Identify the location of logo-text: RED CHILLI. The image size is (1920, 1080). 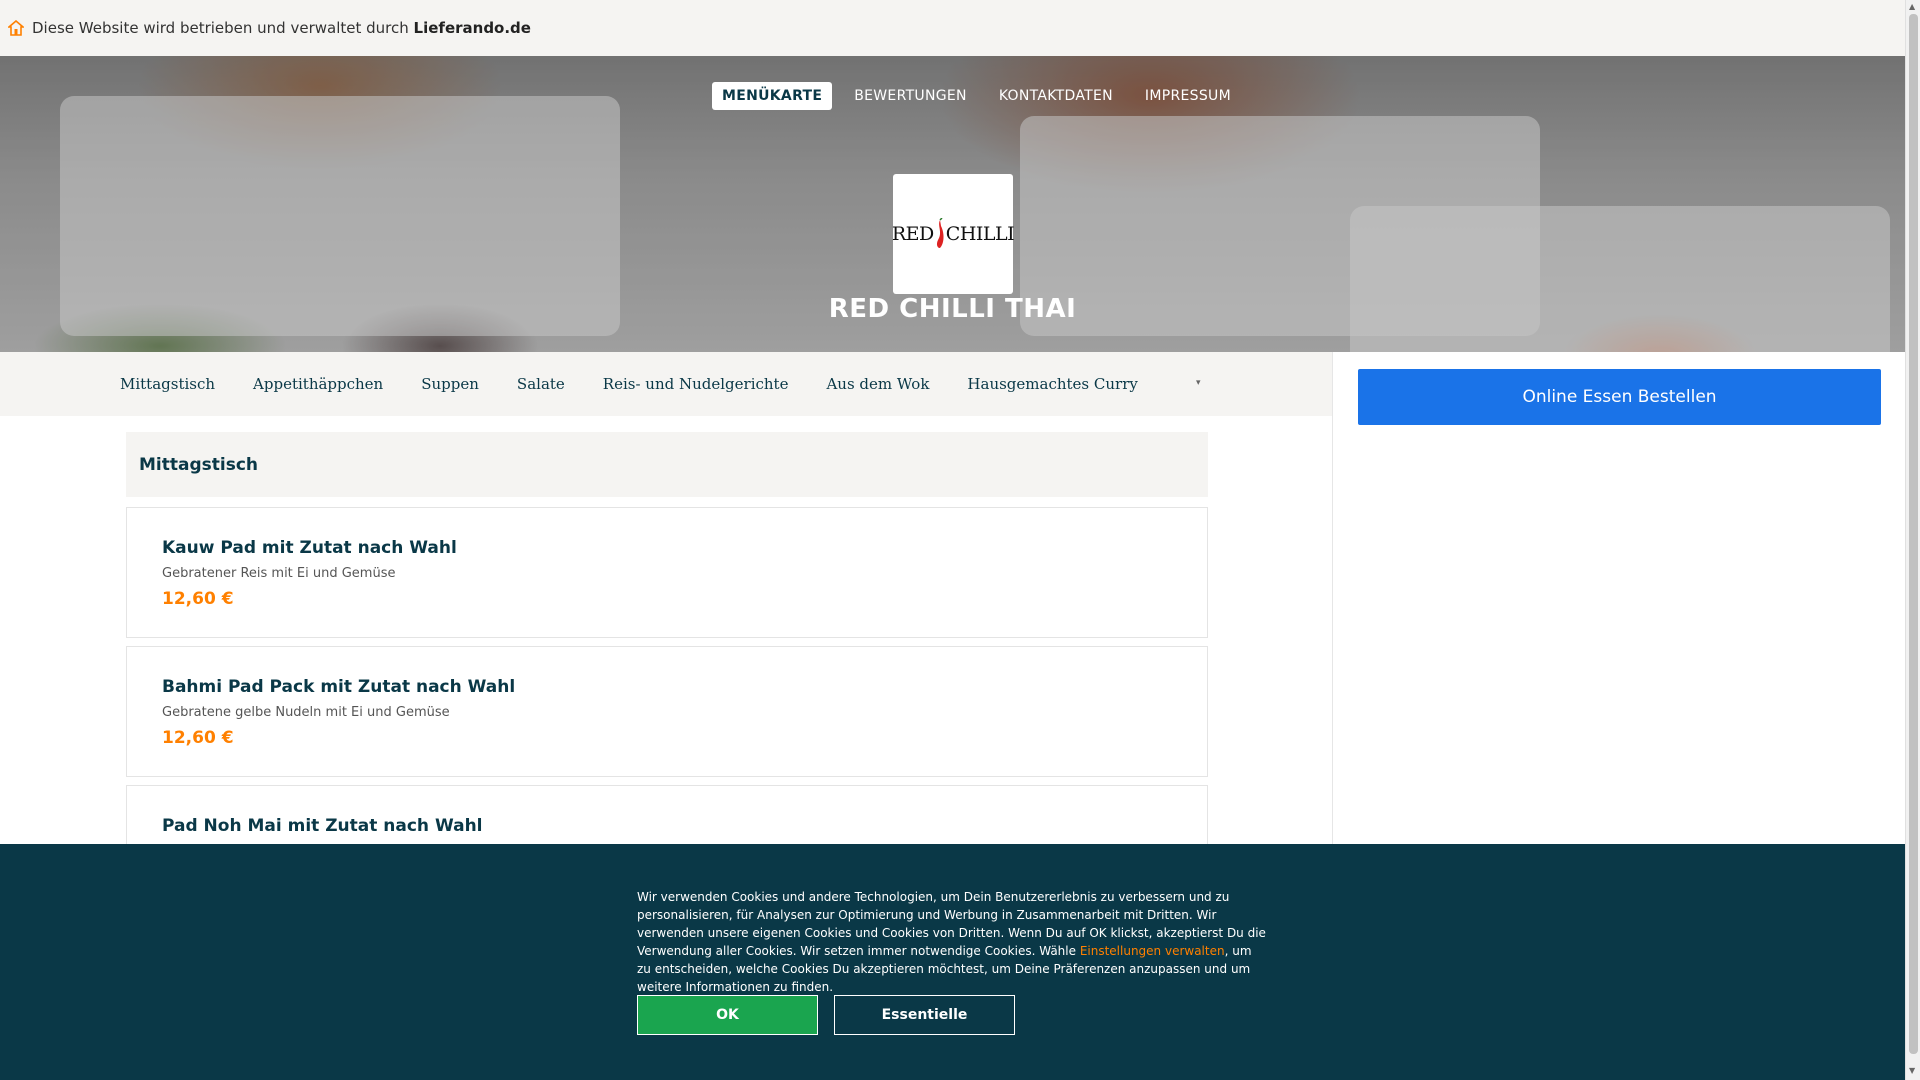
(953, 234).